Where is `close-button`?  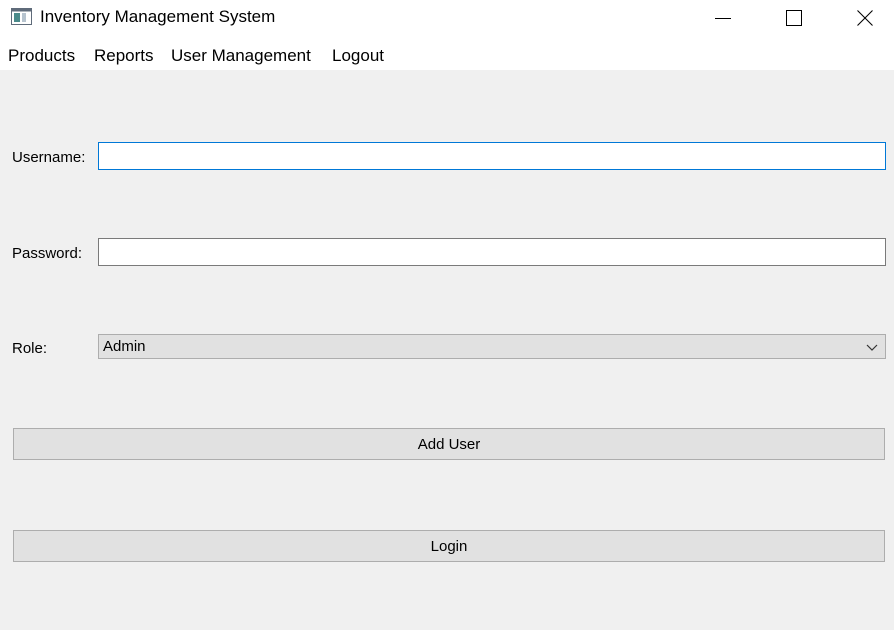
close-button is located at coordinates (862, 18).